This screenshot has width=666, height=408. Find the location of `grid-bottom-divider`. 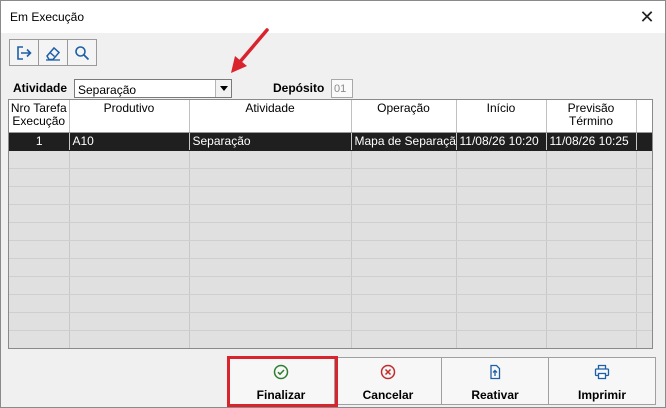

grid-bottom-divider is located at coordinates (333, 350).